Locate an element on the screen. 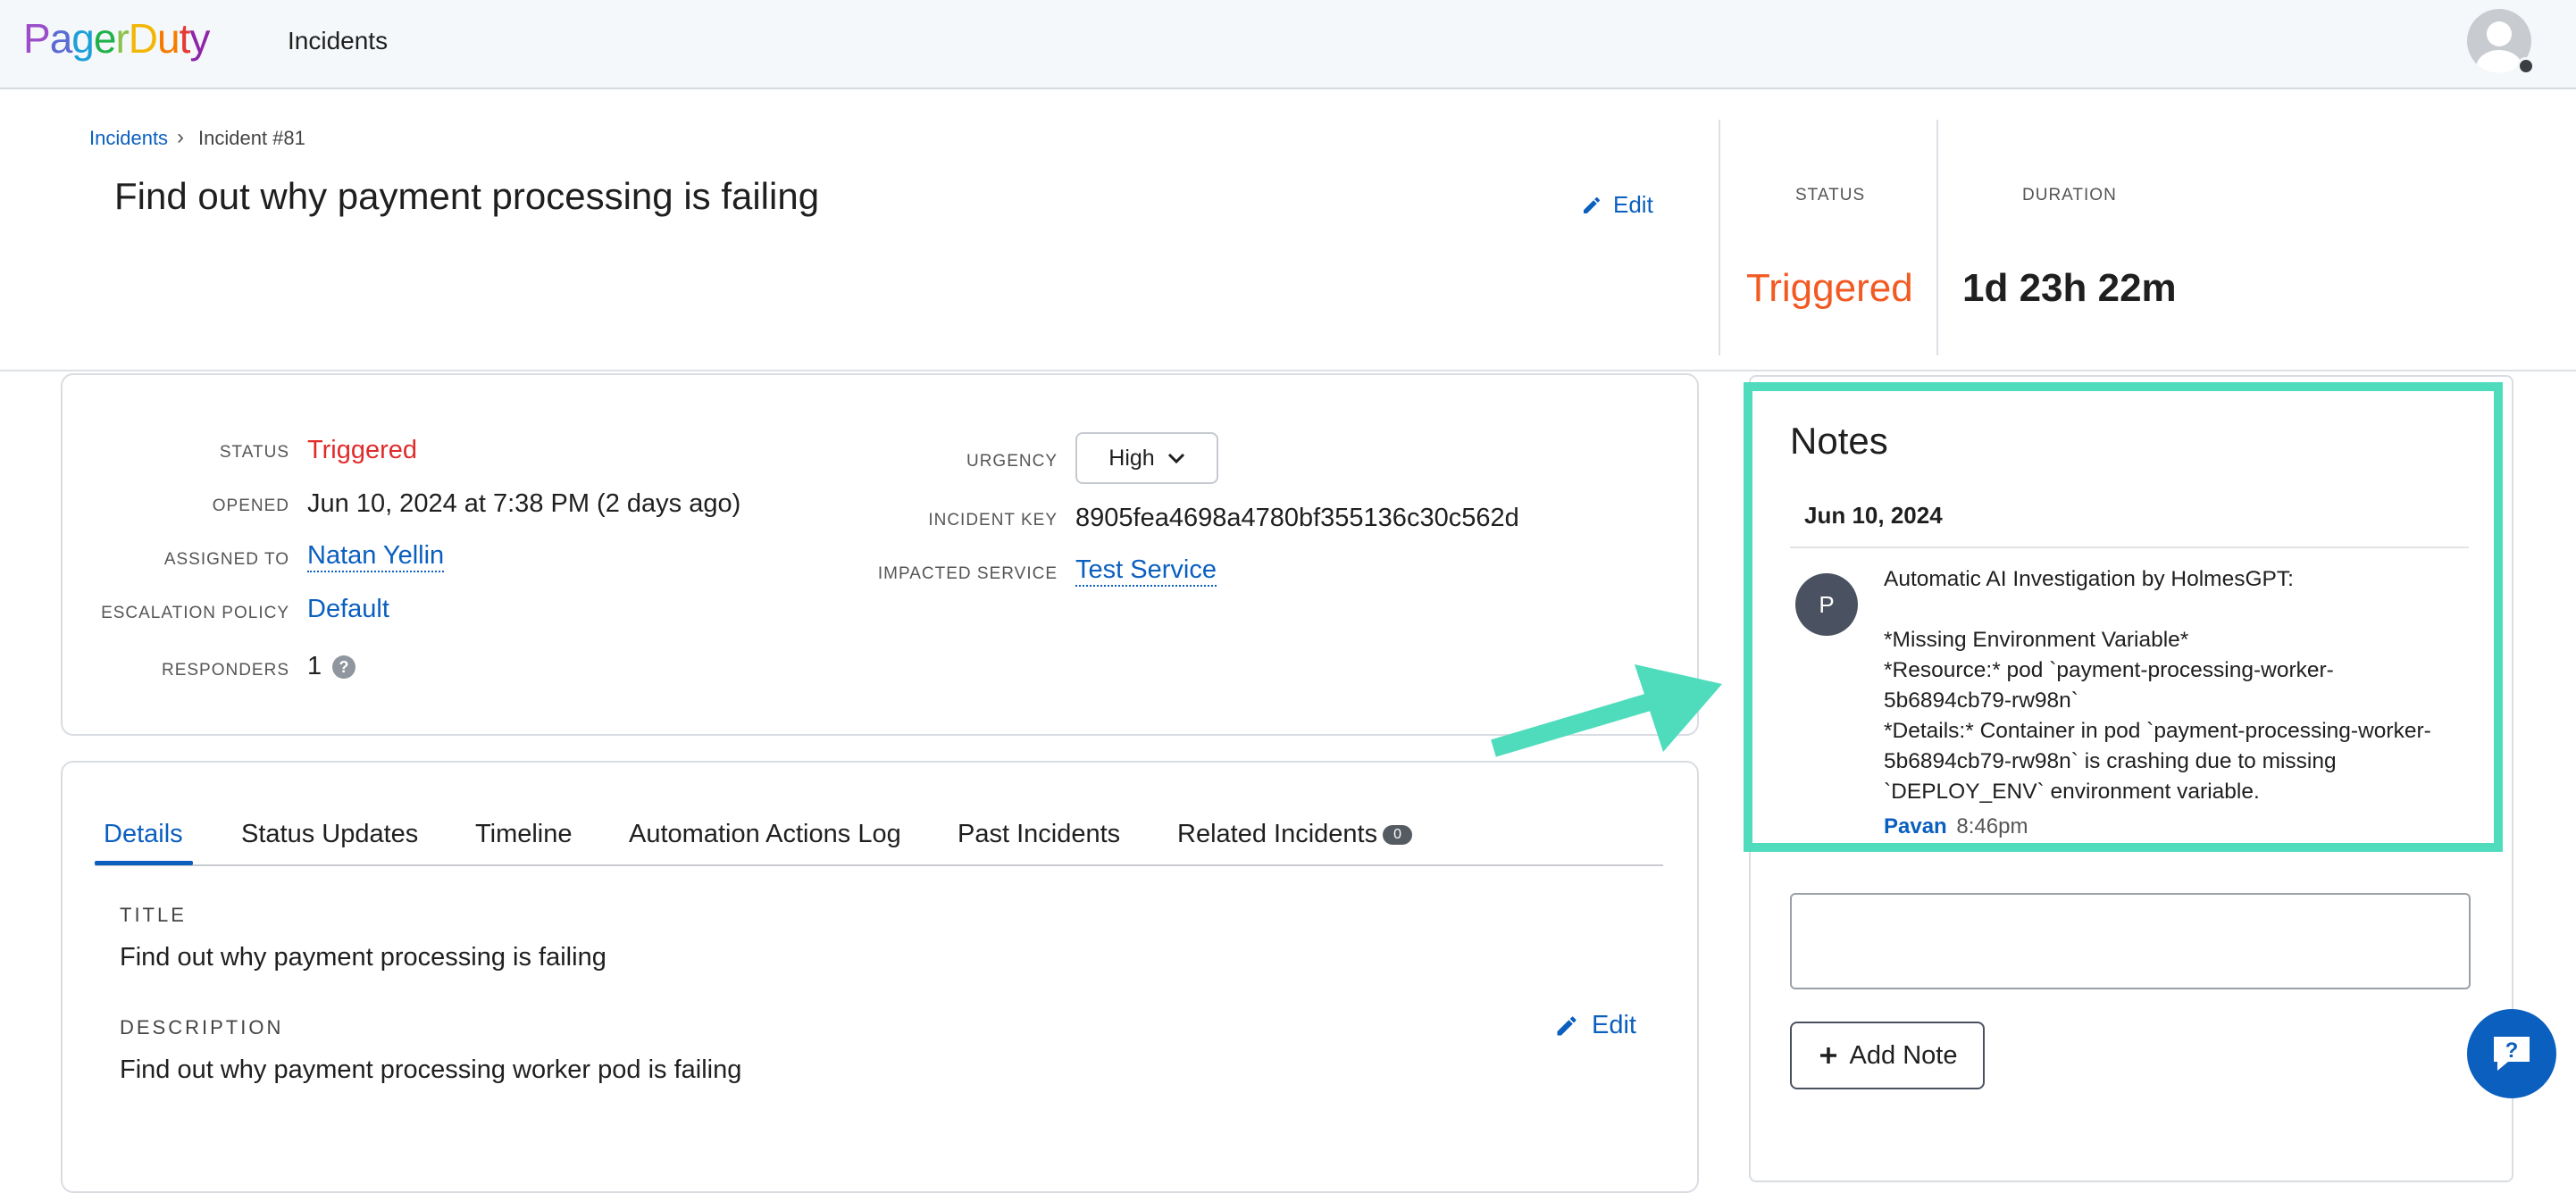 The width and height of the screenshot is (2576, 1193). breadcrumb-current: Incident #81 is located at coordinates (252, 138).